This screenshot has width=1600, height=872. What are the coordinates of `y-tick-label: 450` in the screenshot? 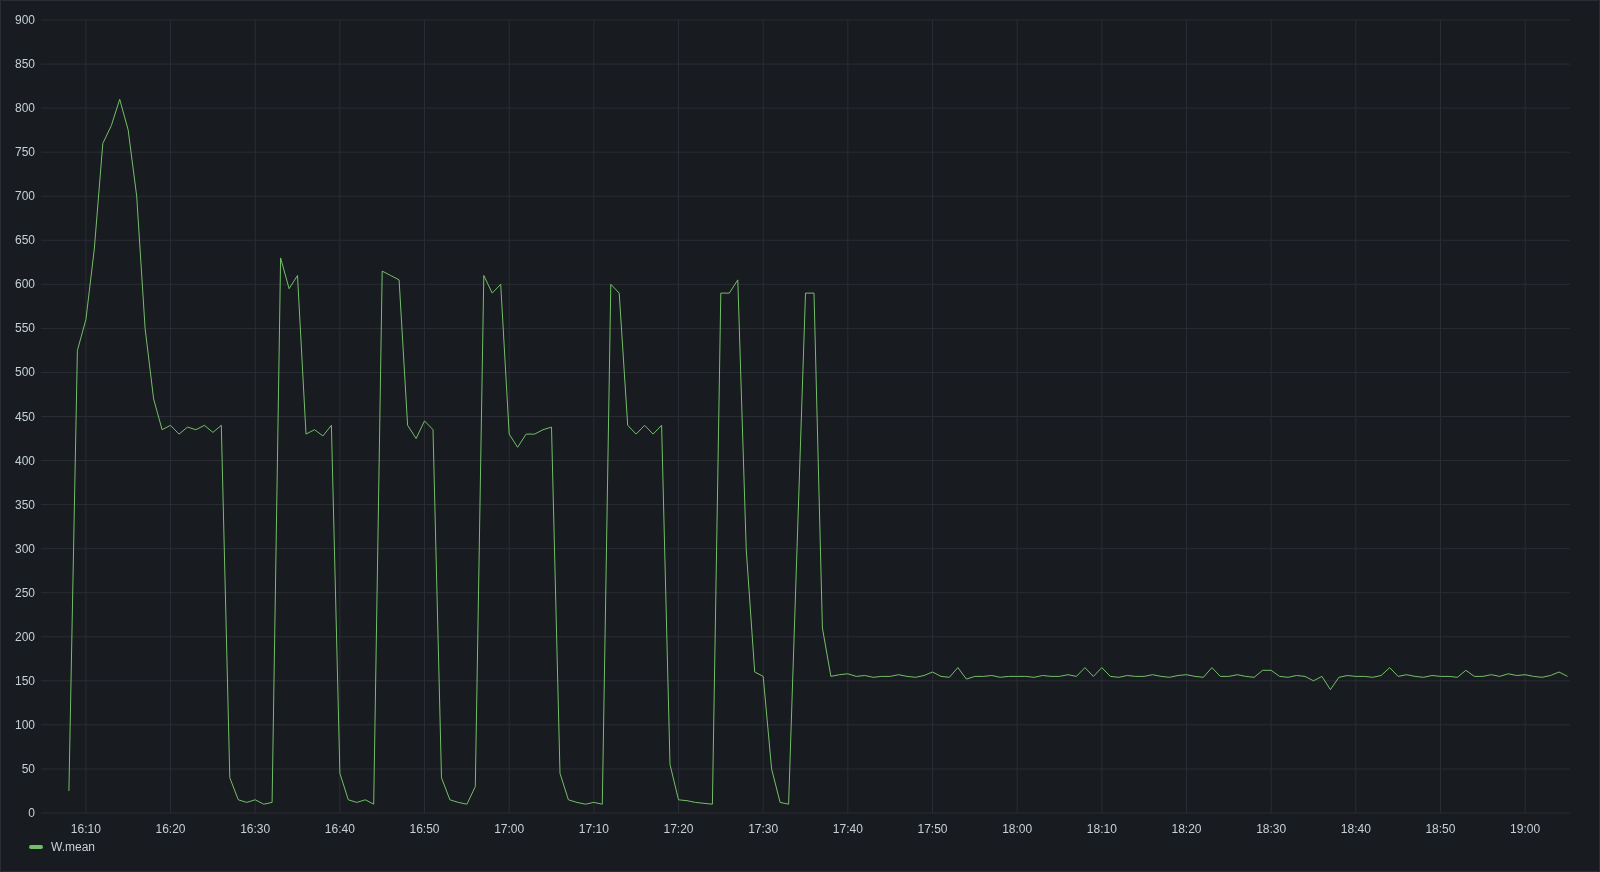 It's located at (24, 416).